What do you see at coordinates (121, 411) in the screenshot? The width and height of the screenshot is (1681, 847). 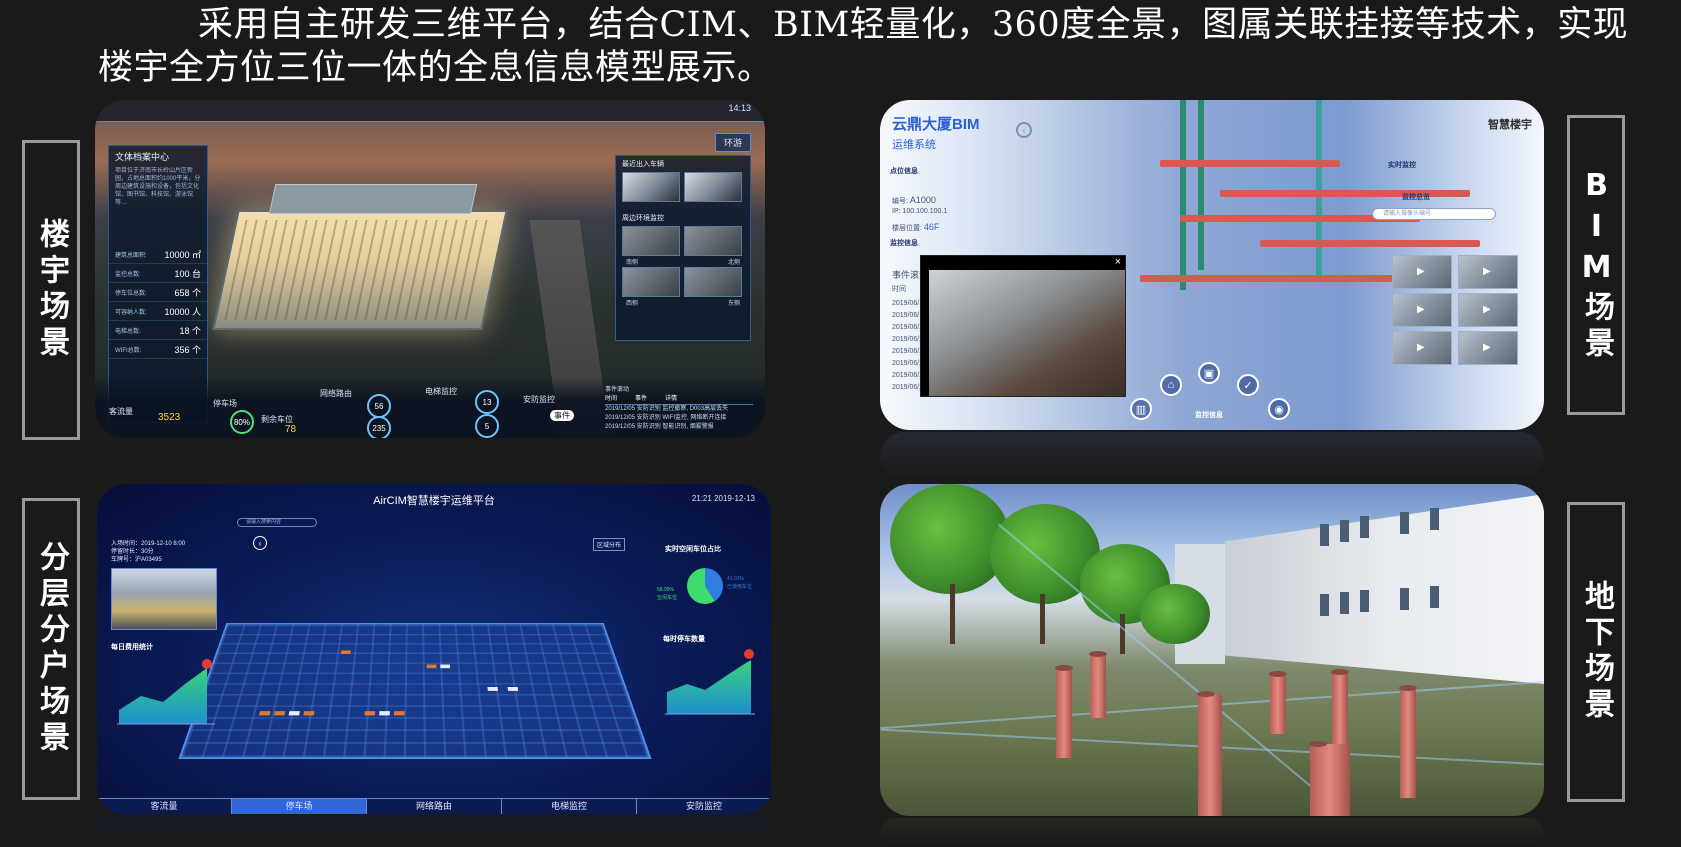 I see `traffic-label: 客流量` at bounding box center [121, 411].